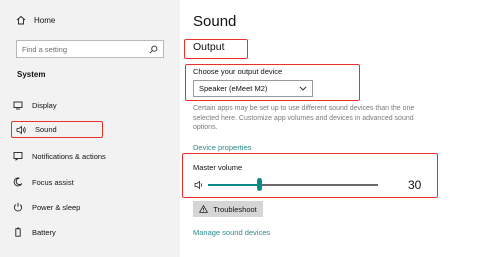 Image resolution: width=480 pixels, height=257 pixels. I want to click on speaker-icon, so click(21, 130).